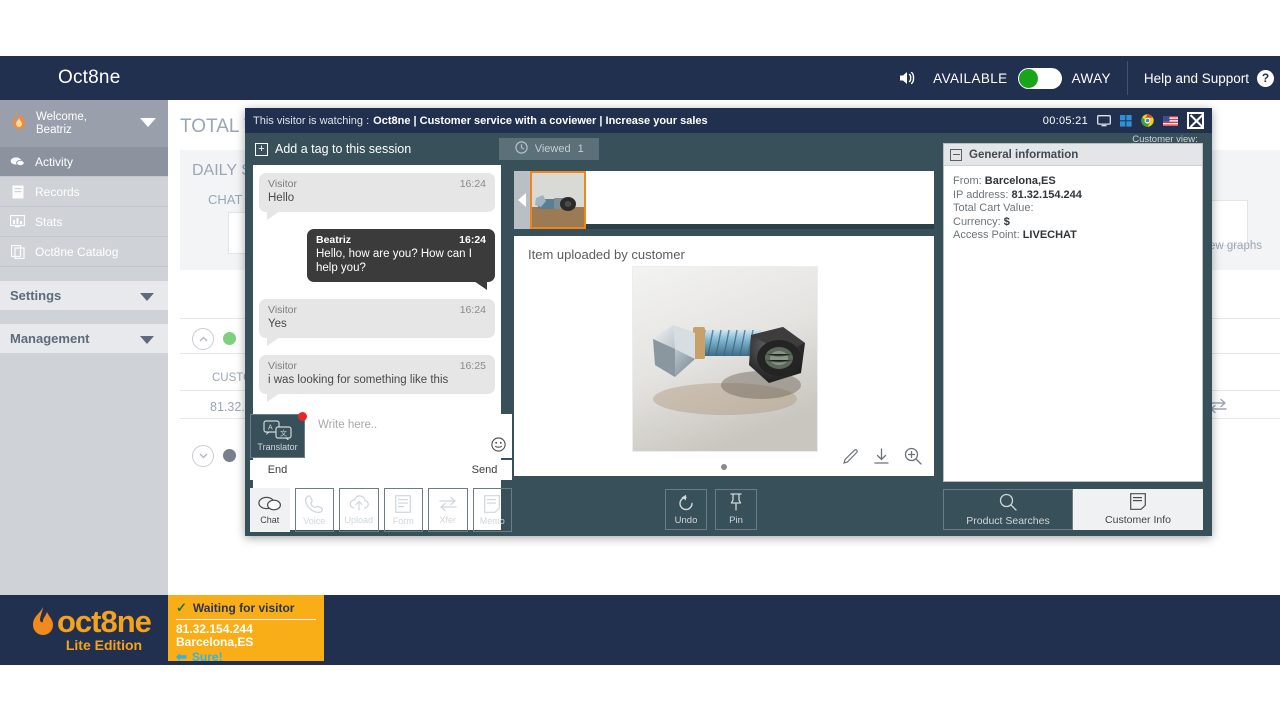 The height and width of the screenshot is (720, 1280). Describe the element at coordinates (84, 222) in the screenshot. I see `sidebar-item-stats: Stats` at that location.